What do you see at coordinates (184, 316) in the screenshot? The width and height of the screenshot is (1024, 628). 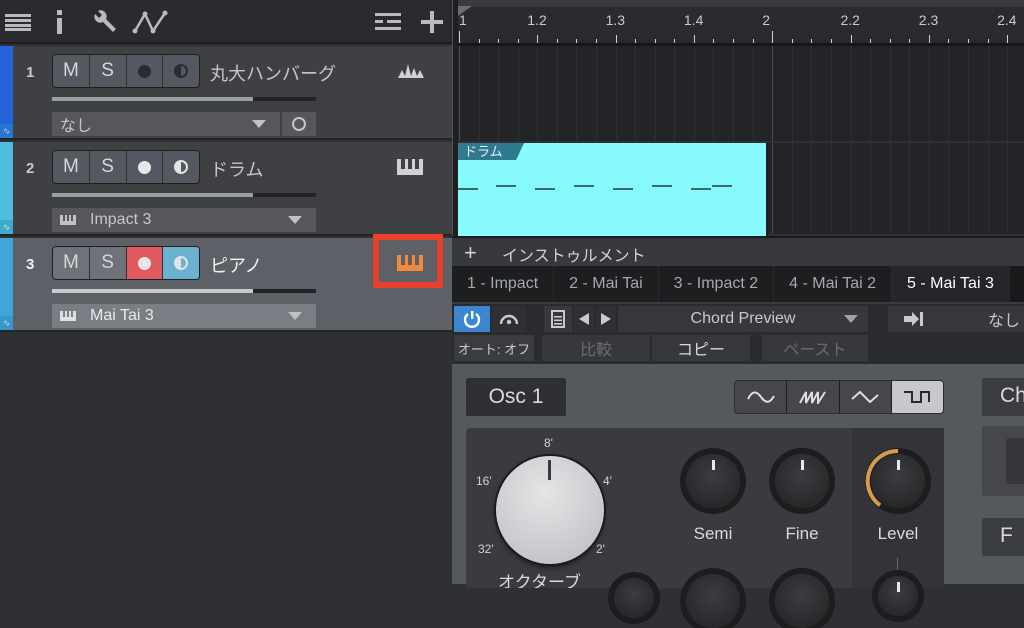 I see `instrument-select: Mai Tai 3` at bounding box center [184, 316].